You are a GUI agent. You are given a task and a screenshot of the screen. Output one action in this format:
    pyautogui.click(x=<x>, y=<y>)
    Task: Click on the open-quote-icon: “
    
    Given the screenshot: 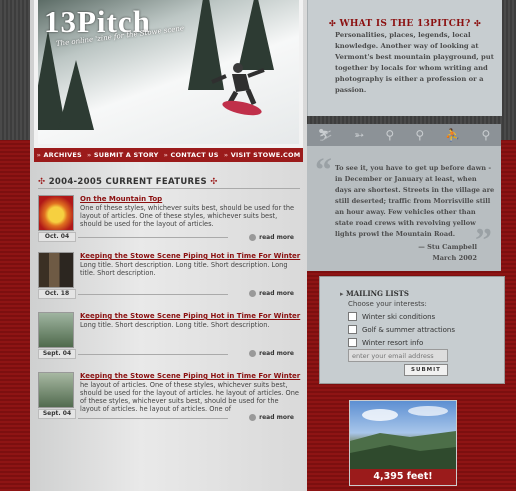 What is the action you would take?
    pyautogui.click(x=323, y=170)
    